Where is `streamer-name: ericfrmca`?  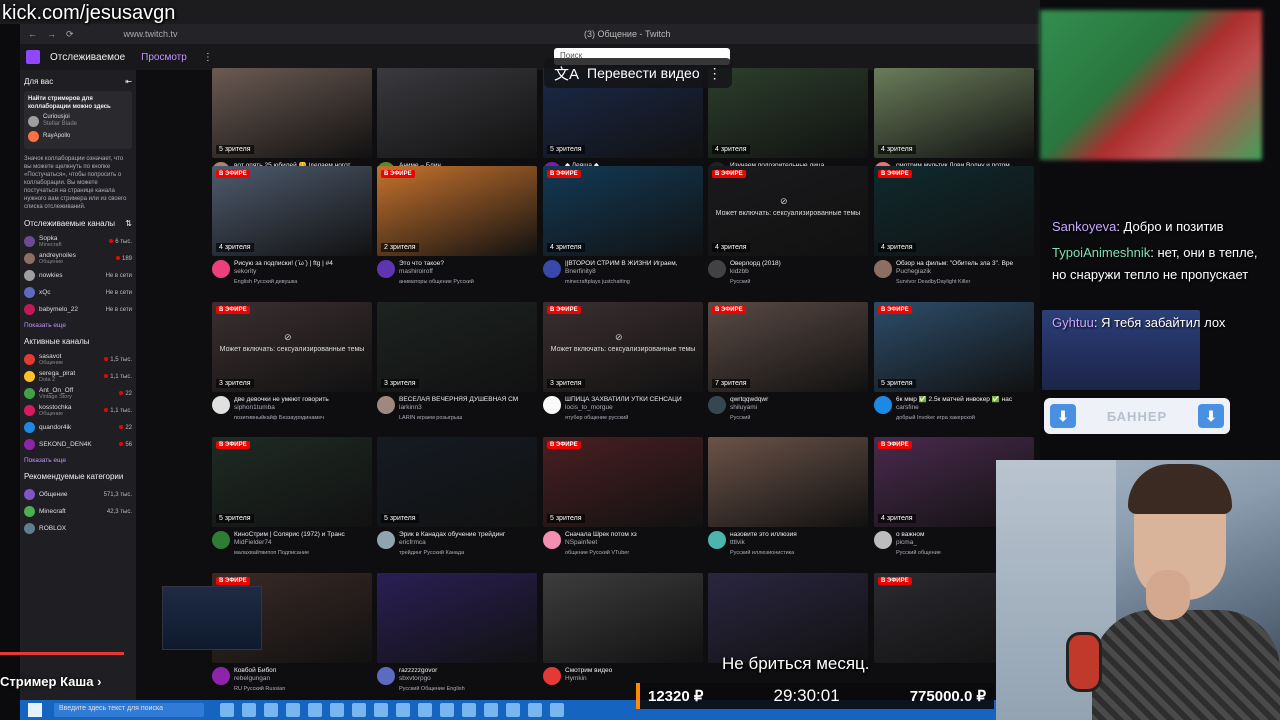 streamer-name: ericfrmca is located at coordinates (468, 543).